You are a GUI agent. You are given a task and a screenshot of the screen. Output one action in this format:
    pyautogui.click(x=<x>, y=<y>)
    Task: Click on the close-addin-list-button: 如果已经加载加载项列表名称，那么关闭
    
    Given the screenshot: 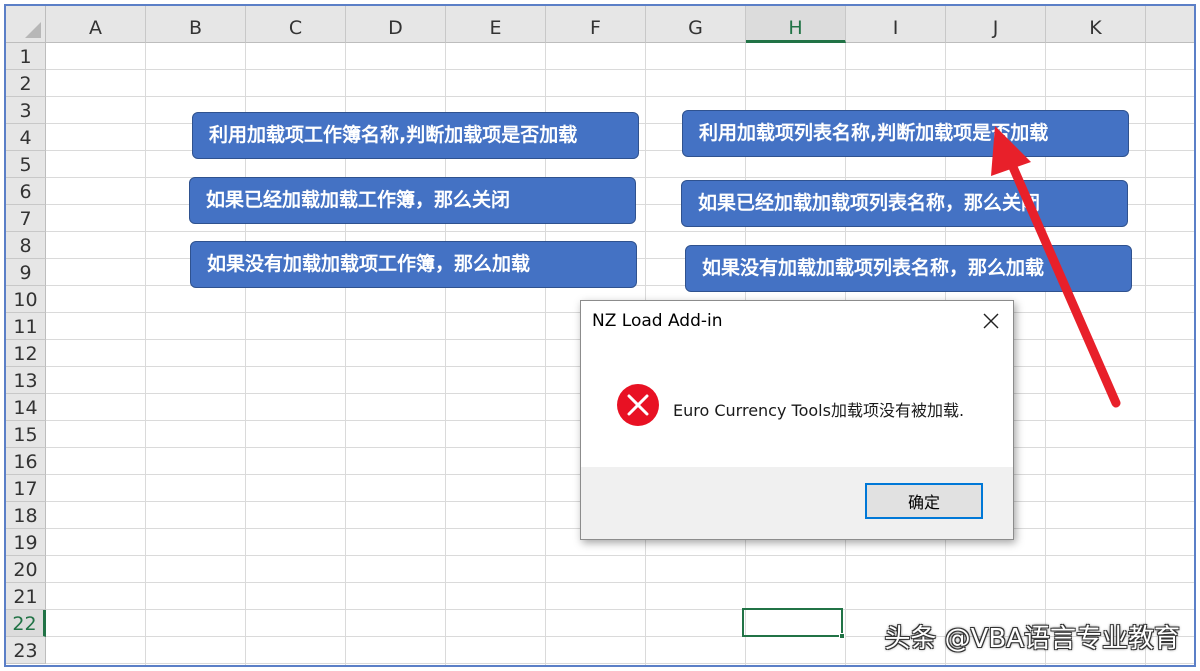 What is the action you would take?
    pyautogui.click(x=904, y=203)
    